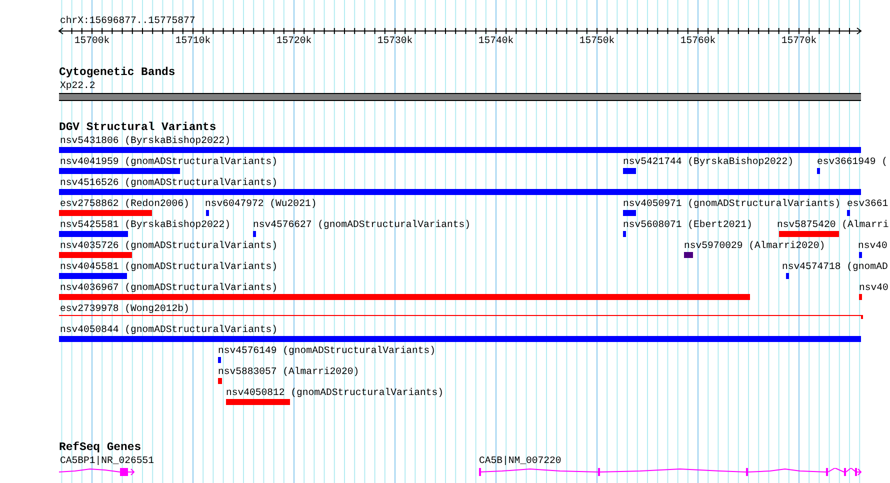 This screenshot has width=890, height=483. Describe the element at coordinates (169, 246) in the screenshot. I see `variant-label: nsv4035726 (gnomADStructuralVariants)` at that location.